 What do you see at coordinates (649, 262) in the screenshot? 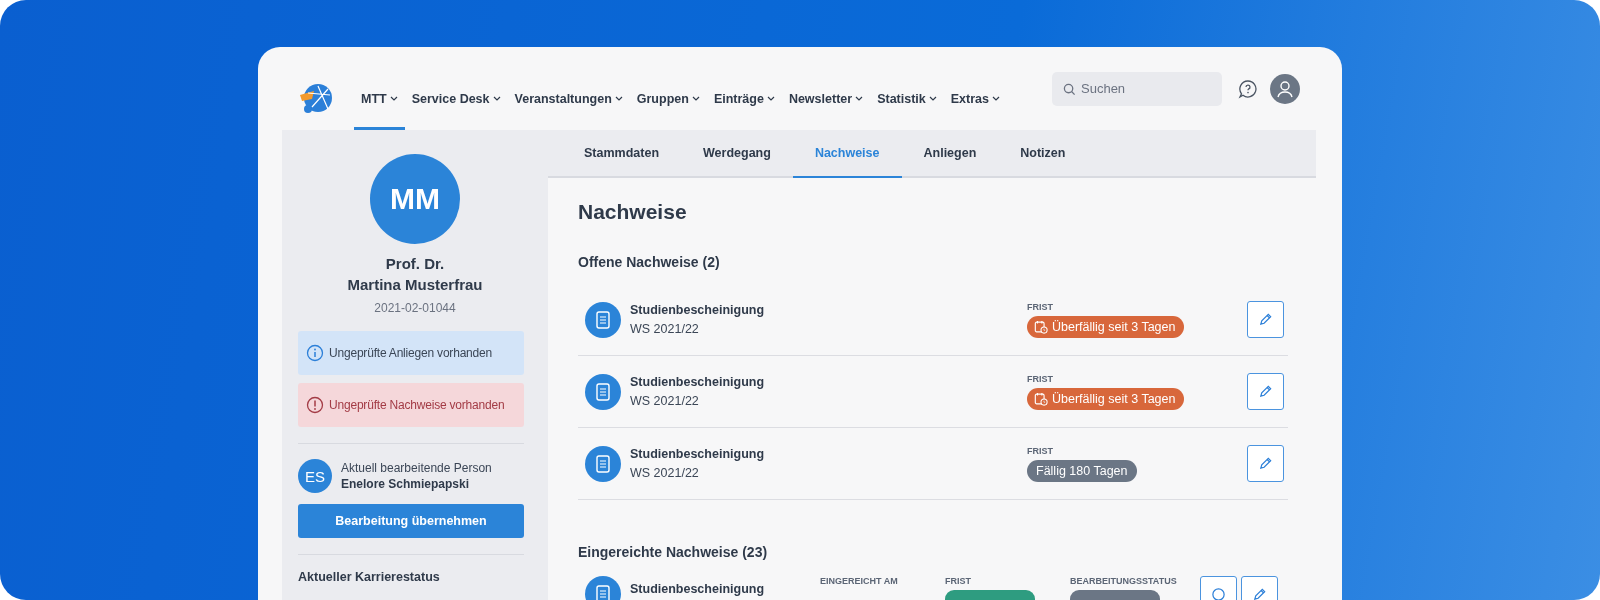
I see `section-title: Offene Nachweise (2)` at bounding box center [649, 262].